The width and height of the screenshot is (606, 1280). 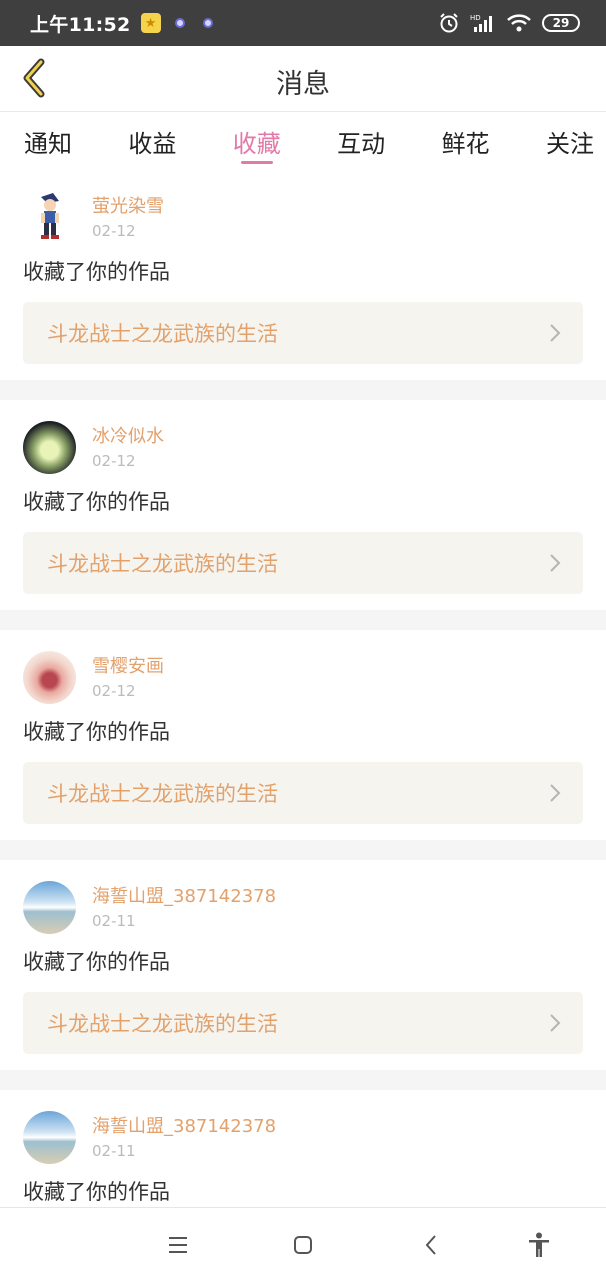 What do you see at coordinates (150, 23) in the screenshot?
I see `app-notification-icon: ★` at bounding box center [150, 23].